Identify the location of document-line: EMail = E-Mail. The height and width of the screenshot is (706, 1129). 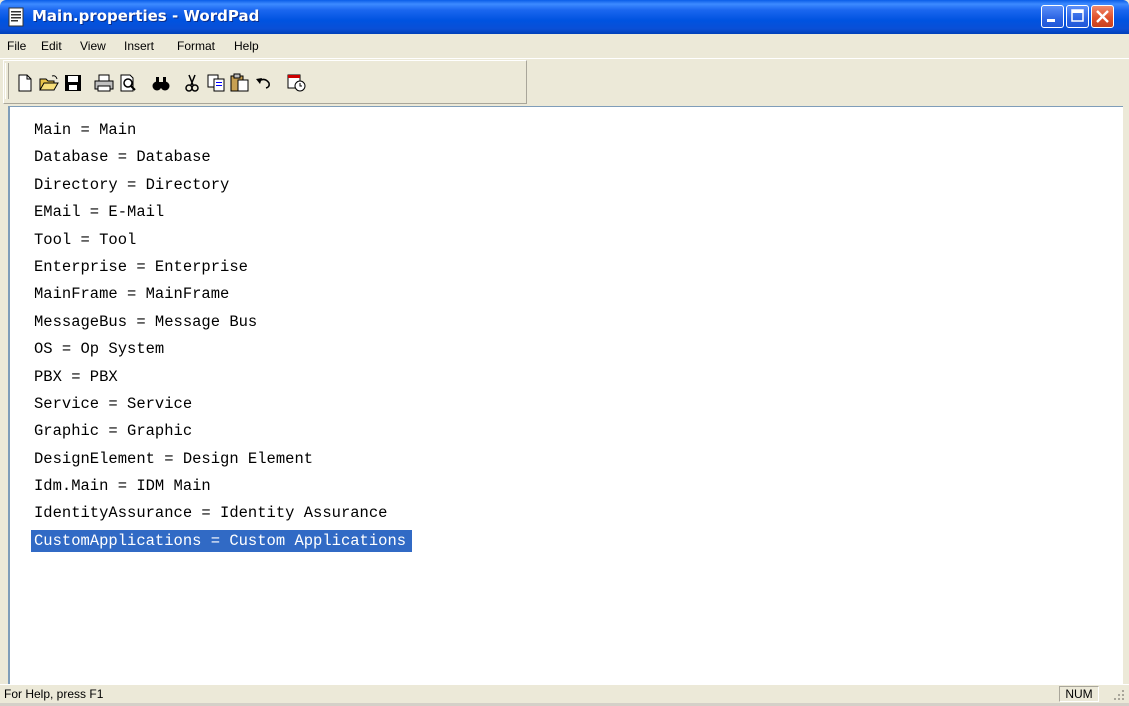
(223, 212).